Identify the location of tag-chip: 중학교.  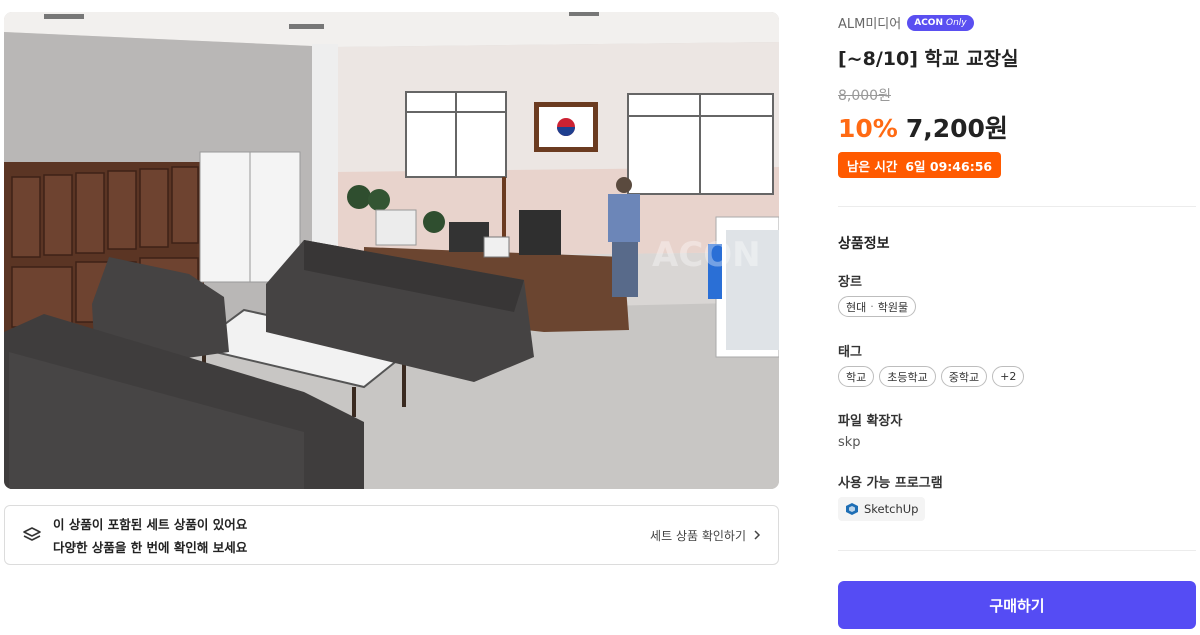
(964, 376).